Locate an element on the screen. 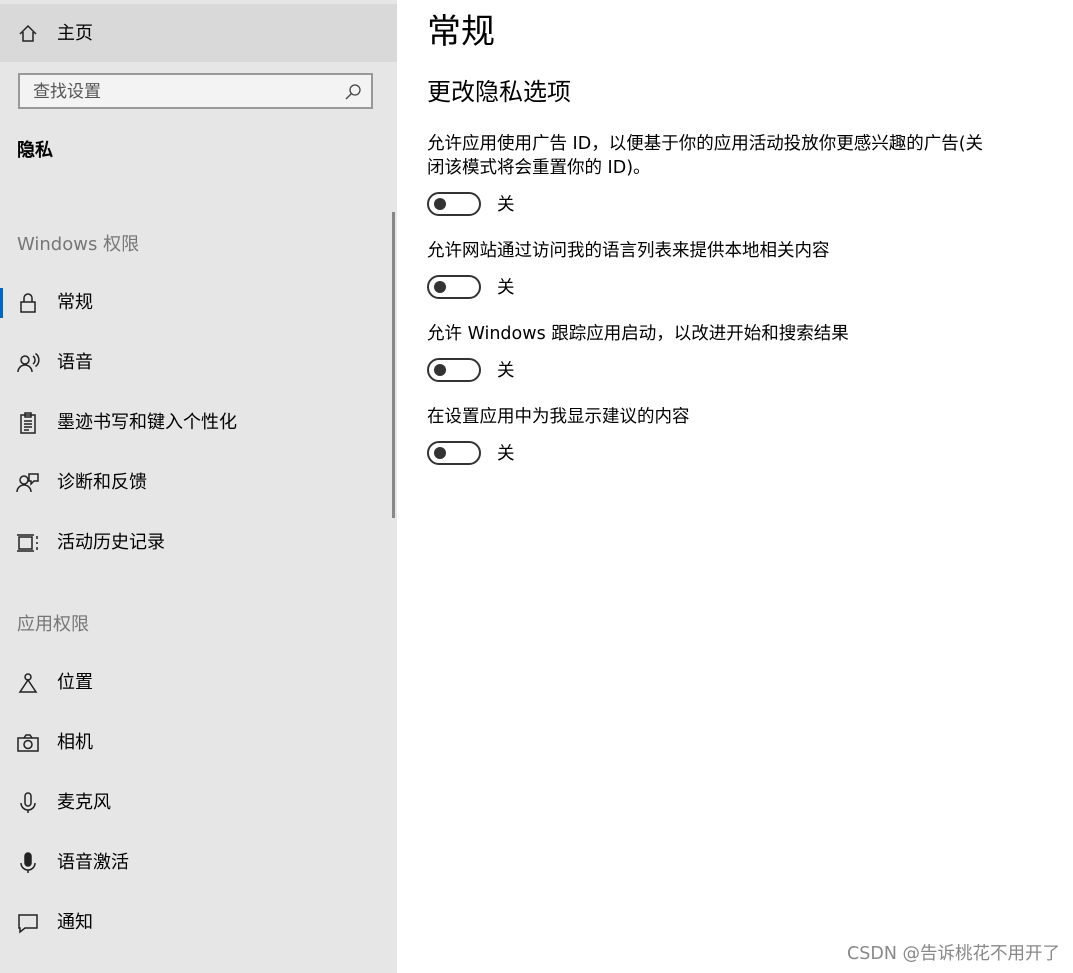 The width and height of the screenshot is (1073, 973). camera-icon is located at coordinates (28, 743).